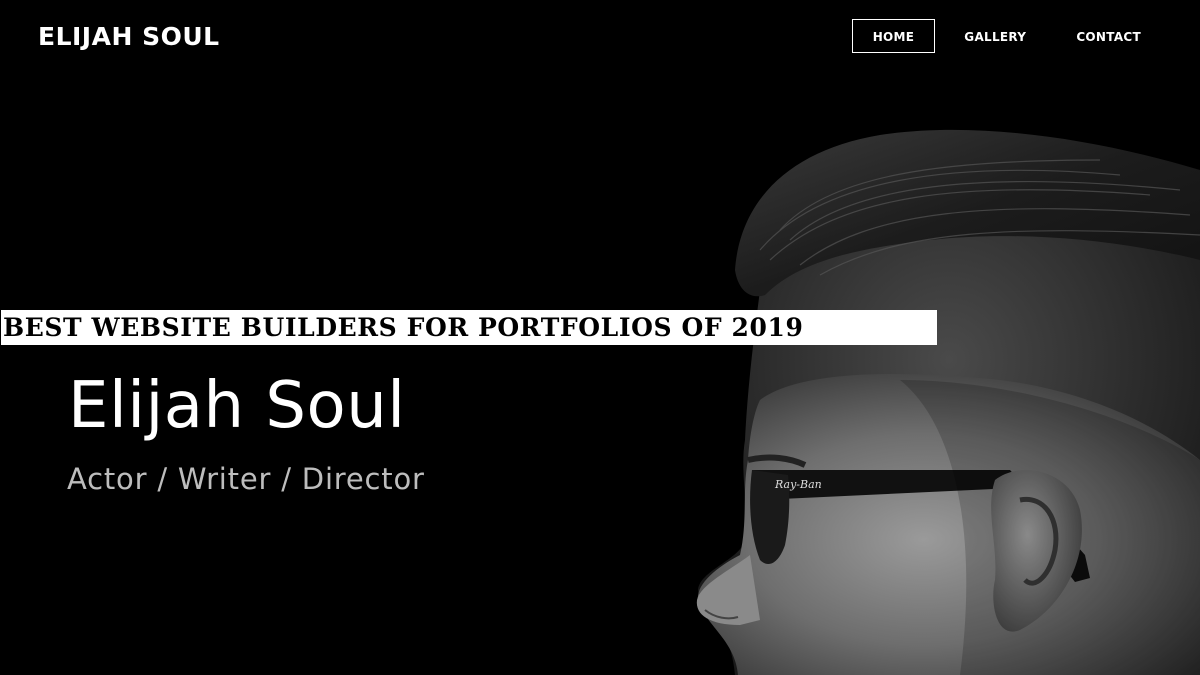 The height and width of the screenshot is (675, 1200). What do you see at coordinates (995, 36) in the screenshot?
I see `nav-gallery: GALLERY` at bounding box center [995, 36].